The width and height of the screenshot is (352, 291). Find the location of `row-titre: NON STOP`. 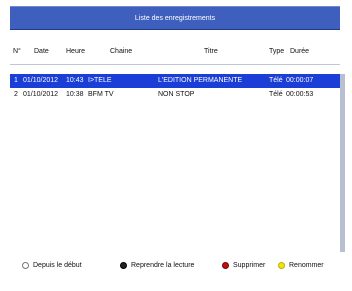

row-titre: NON STOP is located at coordinates (176, 94).